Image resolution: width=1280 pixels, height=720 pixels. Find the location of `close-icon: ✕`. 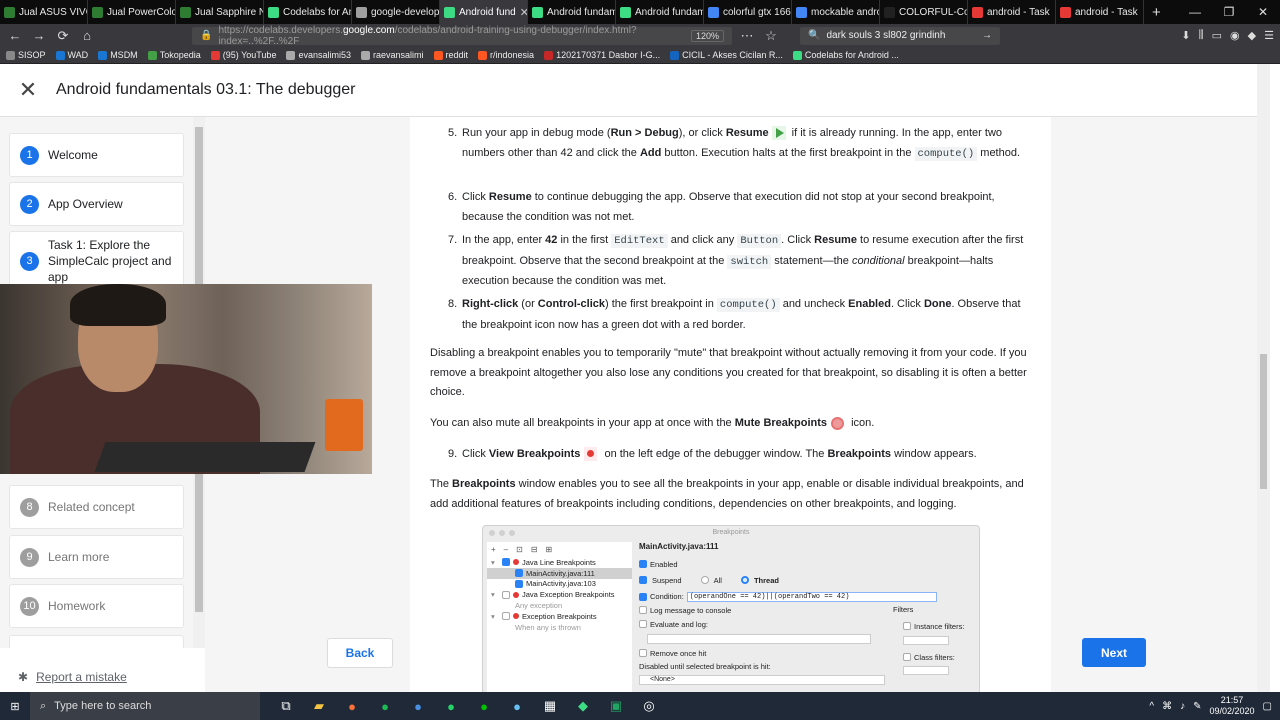

close-icon: ✕ is located at coordinates (28, 90).